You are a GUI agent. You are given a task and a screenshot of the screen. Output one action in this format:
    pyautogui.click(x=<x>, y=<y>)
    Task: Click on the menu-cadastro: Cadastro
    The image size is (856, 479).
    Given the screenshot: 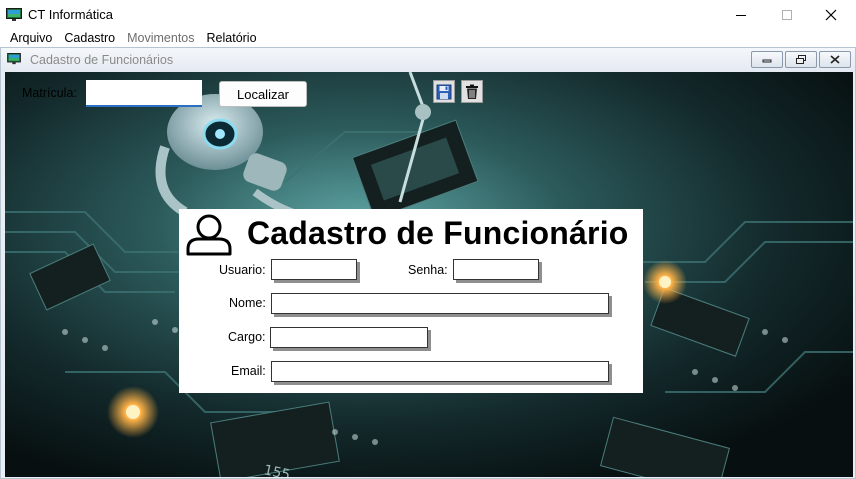 What is the action you would take?
    pyautogui.click(x=90, y=38)
    